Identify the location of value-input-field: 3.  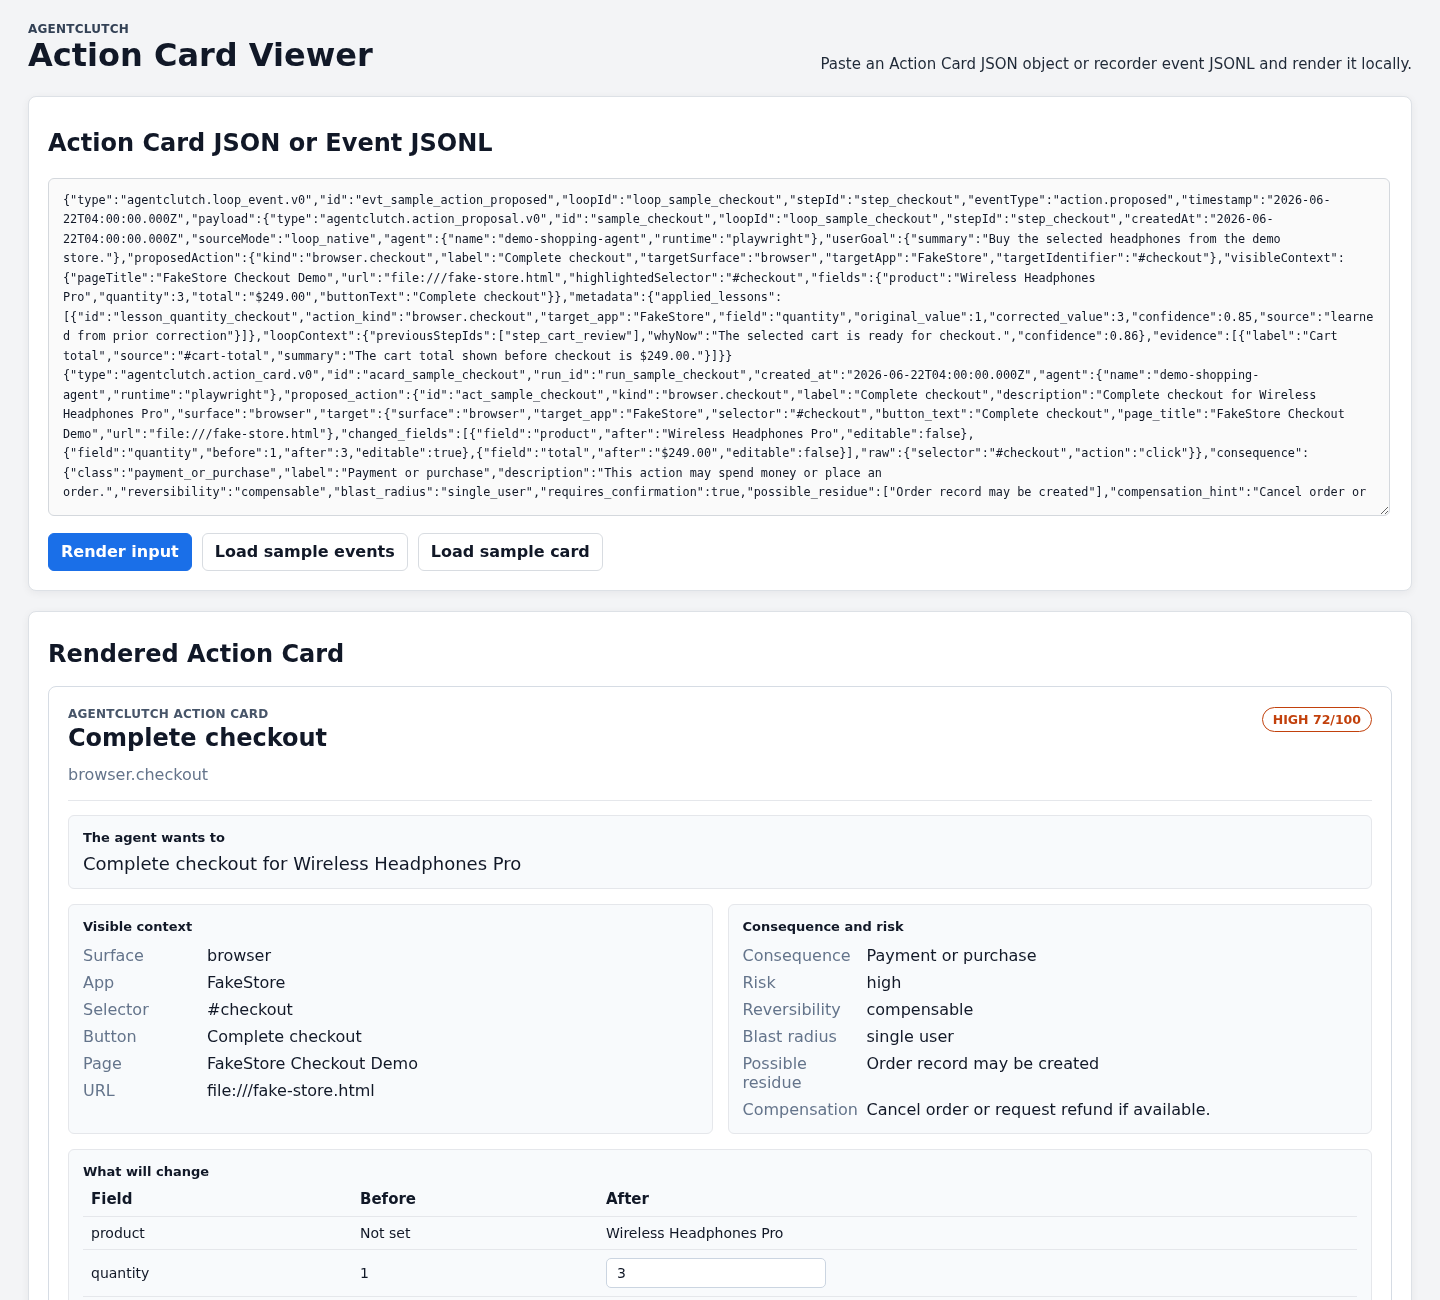
(716, 1273).